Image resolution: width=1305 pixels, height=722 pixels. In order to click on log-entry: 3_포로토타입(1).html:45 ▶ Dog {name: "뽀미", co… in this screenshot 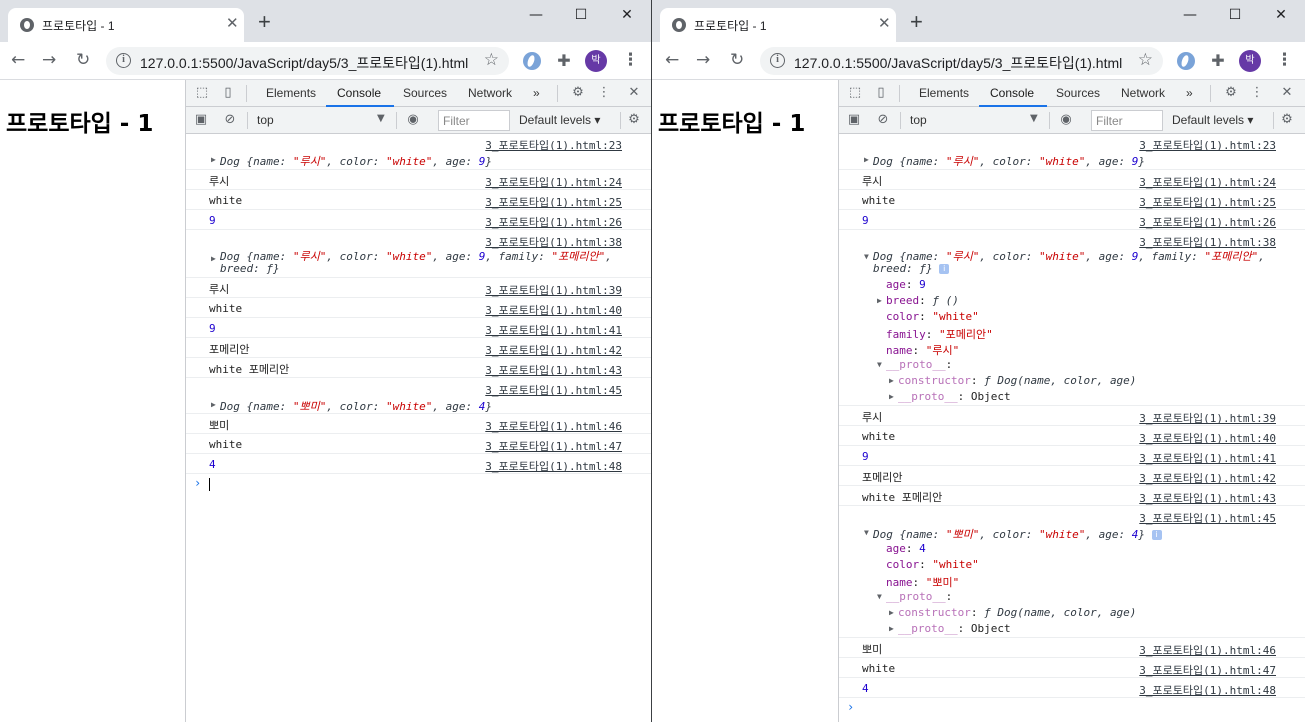, I will do `click(418, 396)`.